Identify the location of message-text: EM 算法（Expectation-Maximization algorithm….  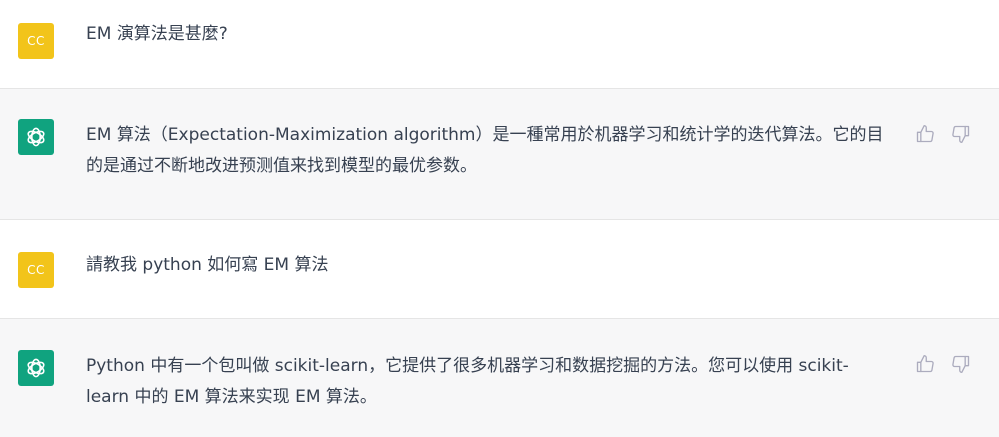
(485, 150).